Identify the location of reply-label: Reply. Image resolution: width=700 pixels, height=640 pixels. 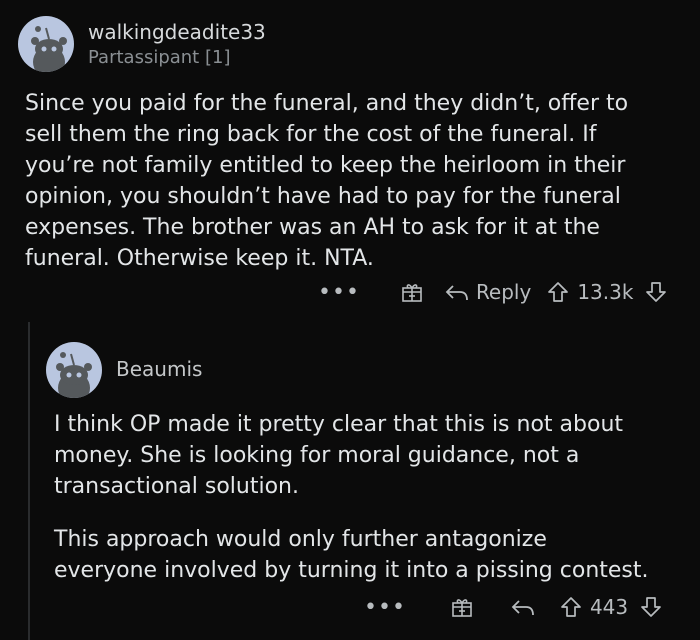
(503, 292).